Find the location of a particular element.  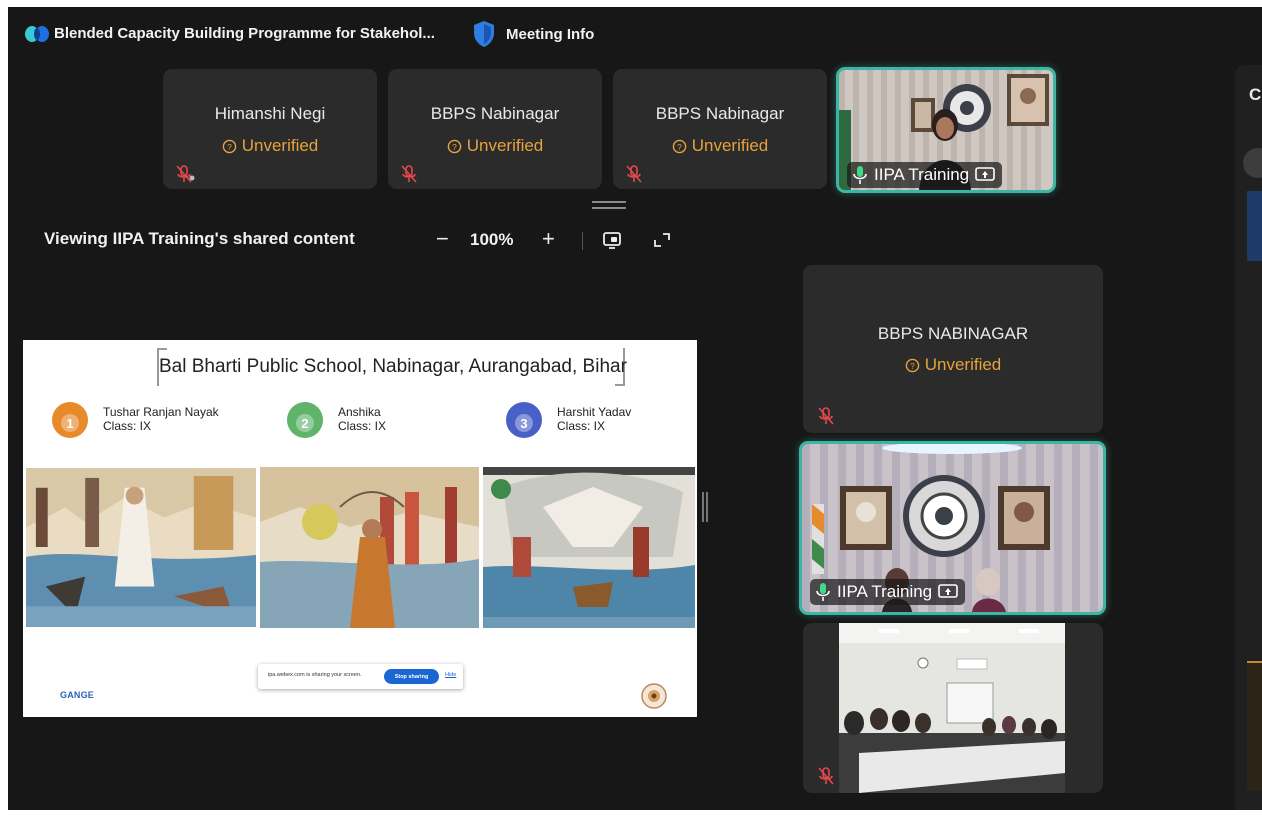

stop-sharing-button: Stop sharing is located at coordinates (411, 676).